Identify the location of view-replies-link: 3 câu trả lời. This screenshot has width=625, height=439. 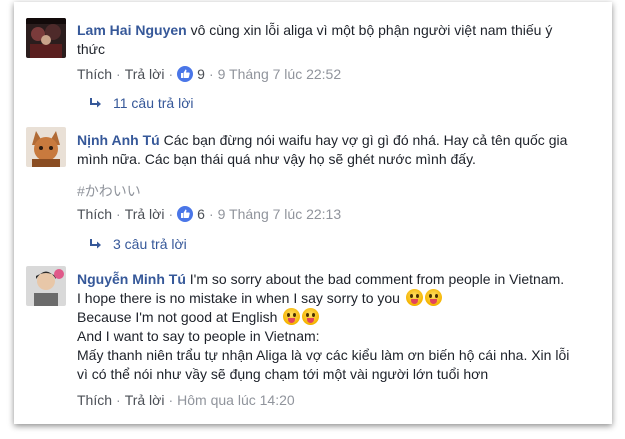
(138, 245).